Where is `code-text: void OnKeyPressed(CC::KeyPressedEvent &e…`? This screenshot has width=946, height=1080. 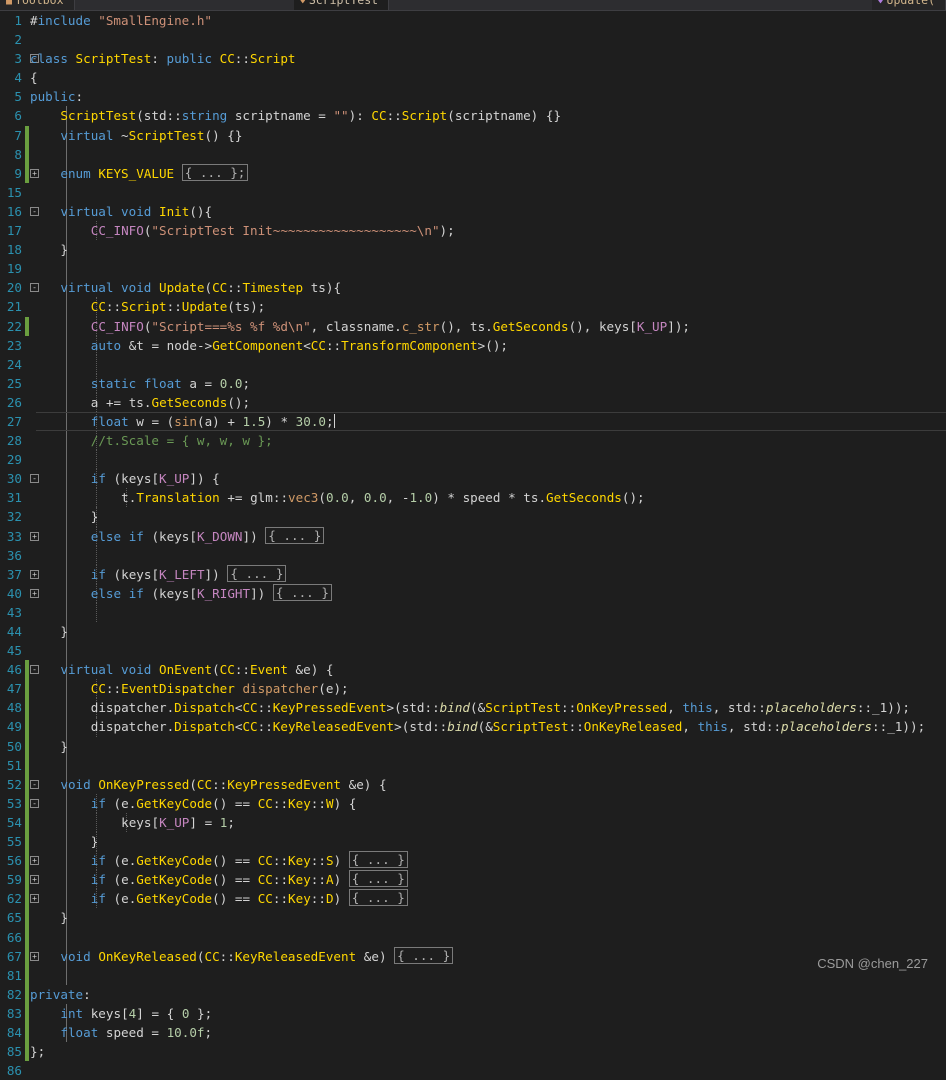
code-text: void OnKeyPressed(CC::KeyPressedEvent &e… is located at coordinates (208, 784).